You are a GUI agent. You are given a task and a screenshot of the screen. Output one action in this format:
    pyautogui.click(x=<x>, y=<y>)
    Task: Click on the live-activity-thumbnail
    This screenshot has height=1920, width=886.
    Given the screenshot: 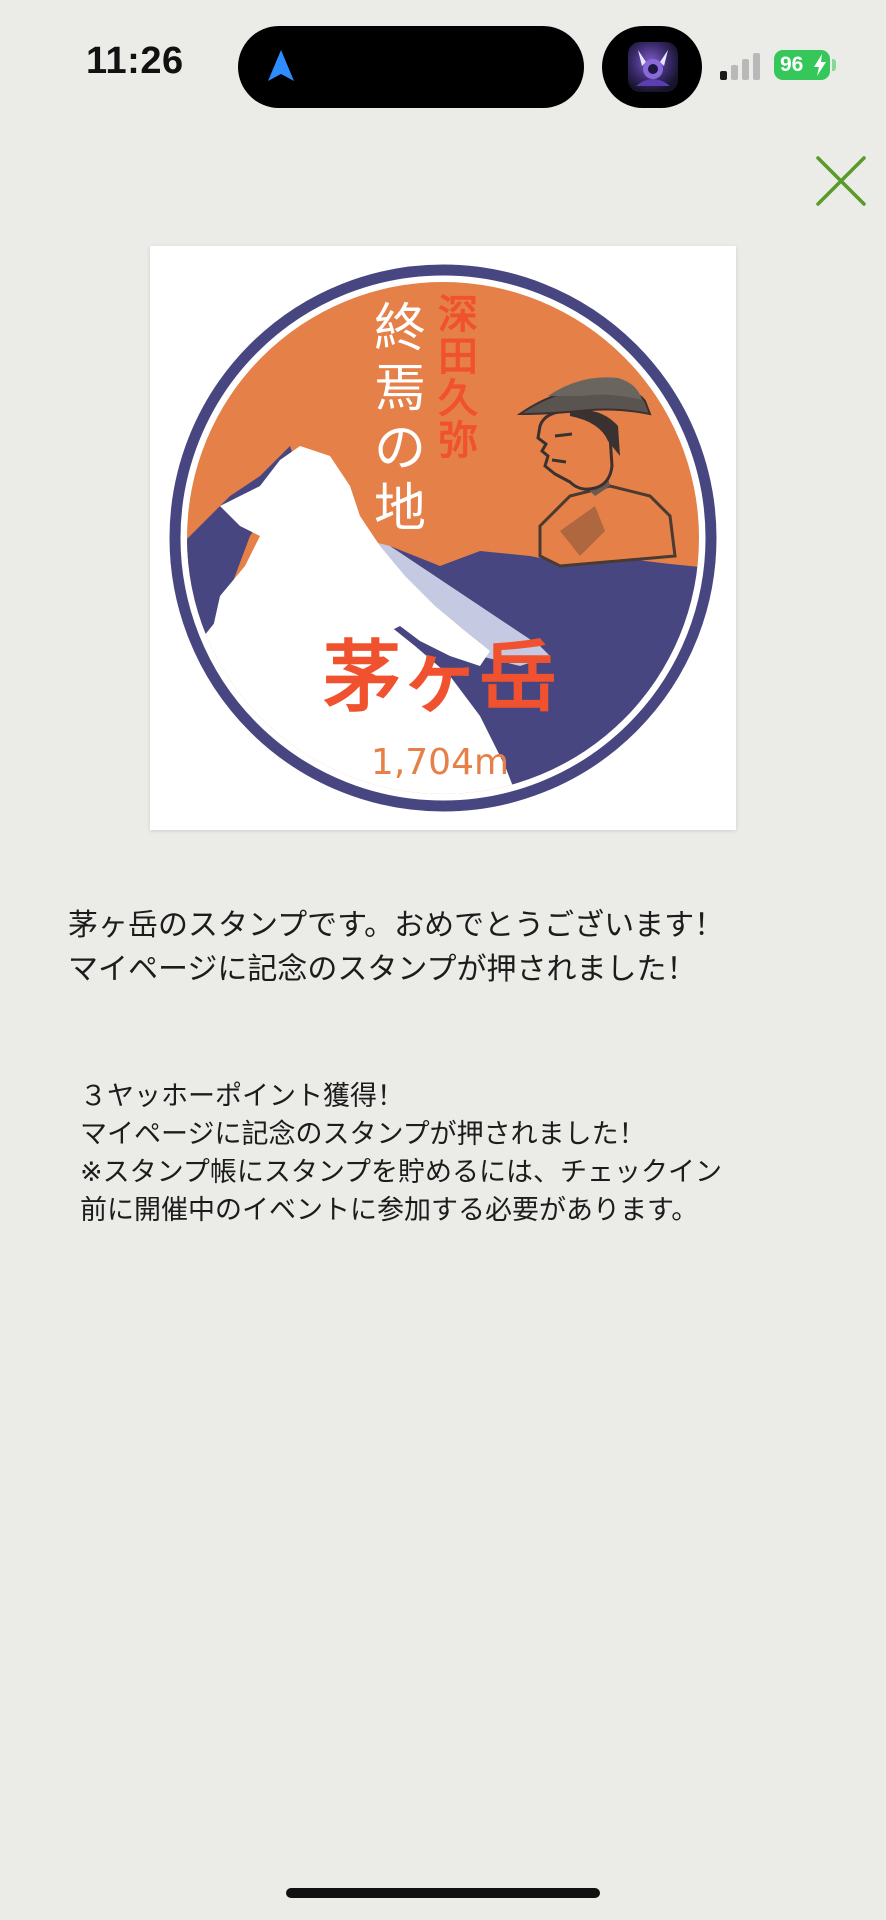 What is the action you would take?
    pyautogui.click(x=653, y=67)
    